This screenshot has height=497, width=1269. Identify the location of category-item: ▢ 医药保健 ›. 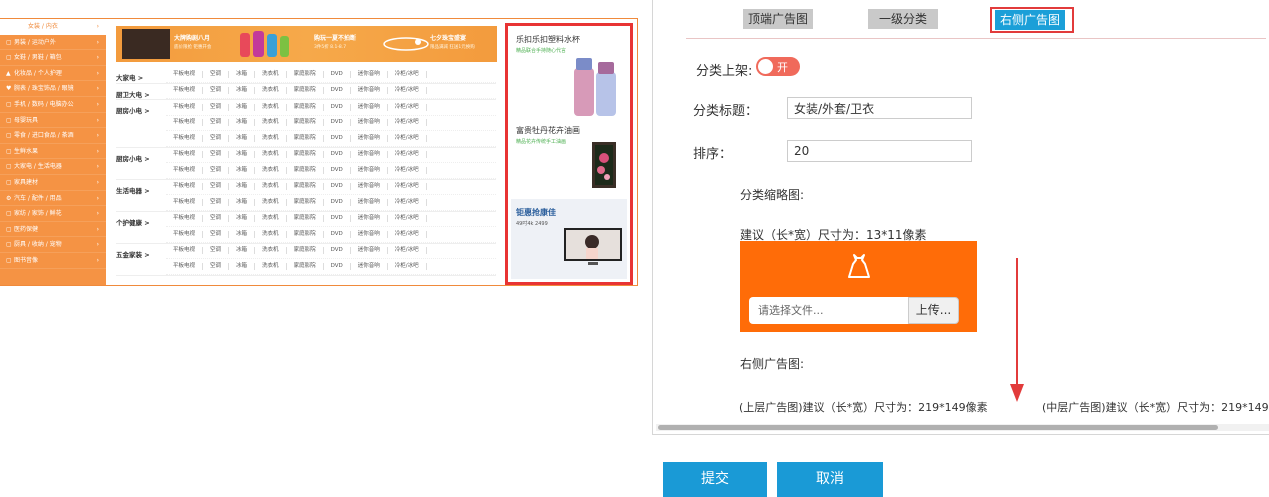
(53, 230).